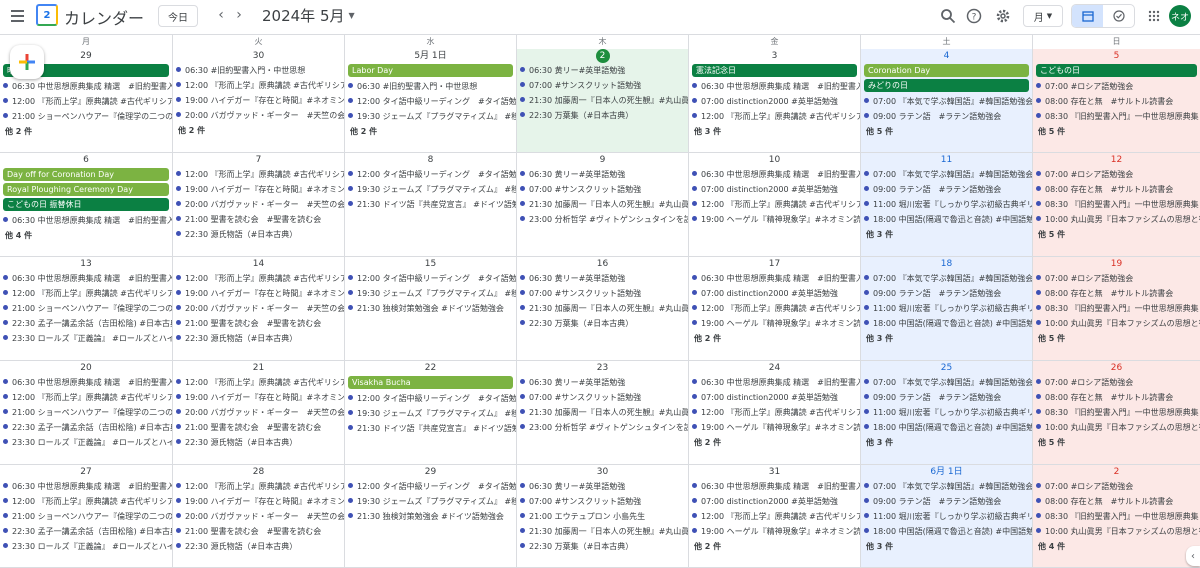  I want to click on day-number: 23, so click(602, 368).